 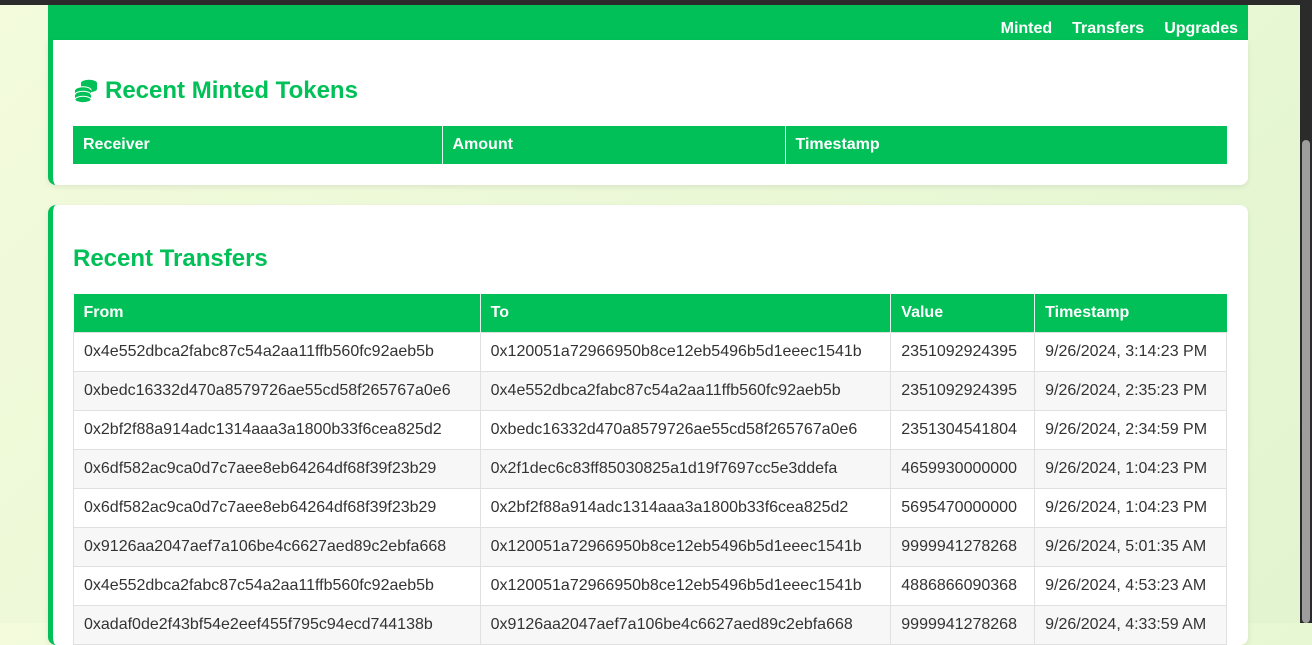 I want to click on transfer-timestamp: 9/26/2024, 5:01:35 AM, so click(x=1130, y=546).